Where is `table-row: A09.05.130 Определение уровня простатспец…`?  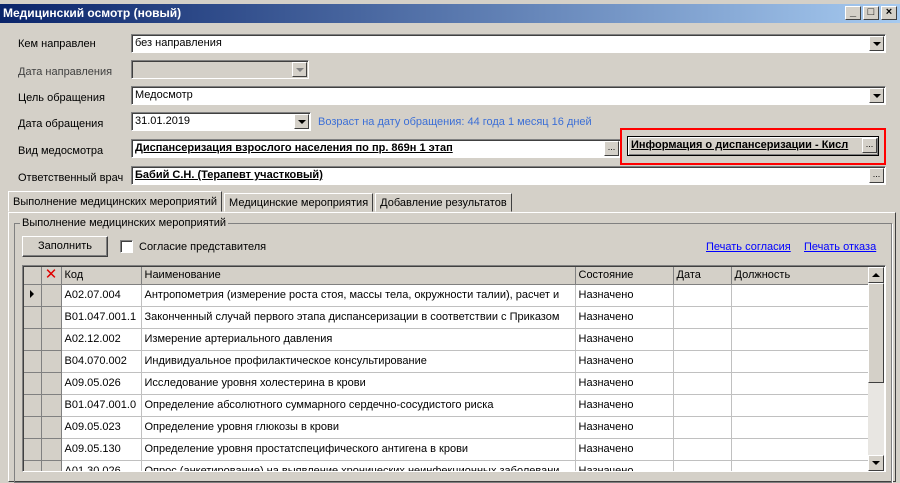
table-row: A09.05.130 Определение уровня простатспец… is located at coordinates (447, 449).